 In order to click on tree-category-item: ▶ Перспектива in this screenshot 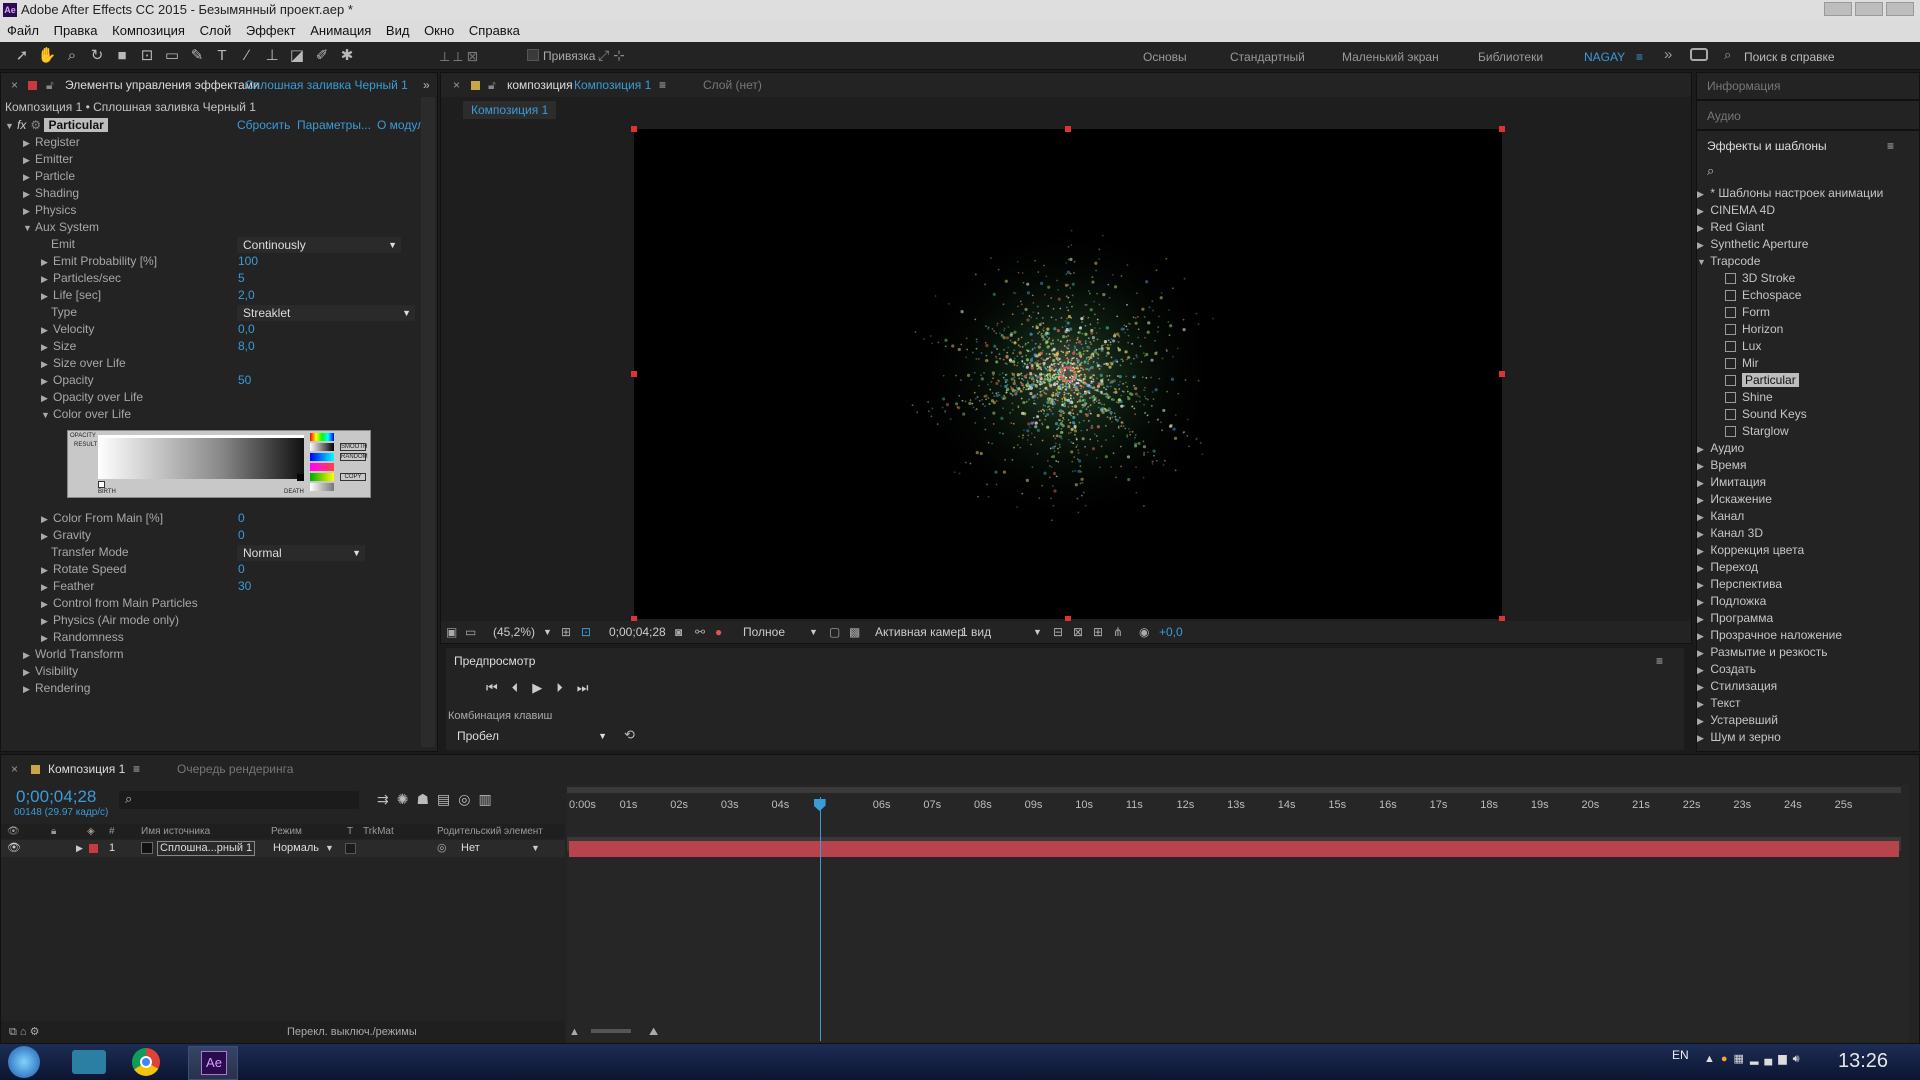, I will do `click(1739, 584)`.